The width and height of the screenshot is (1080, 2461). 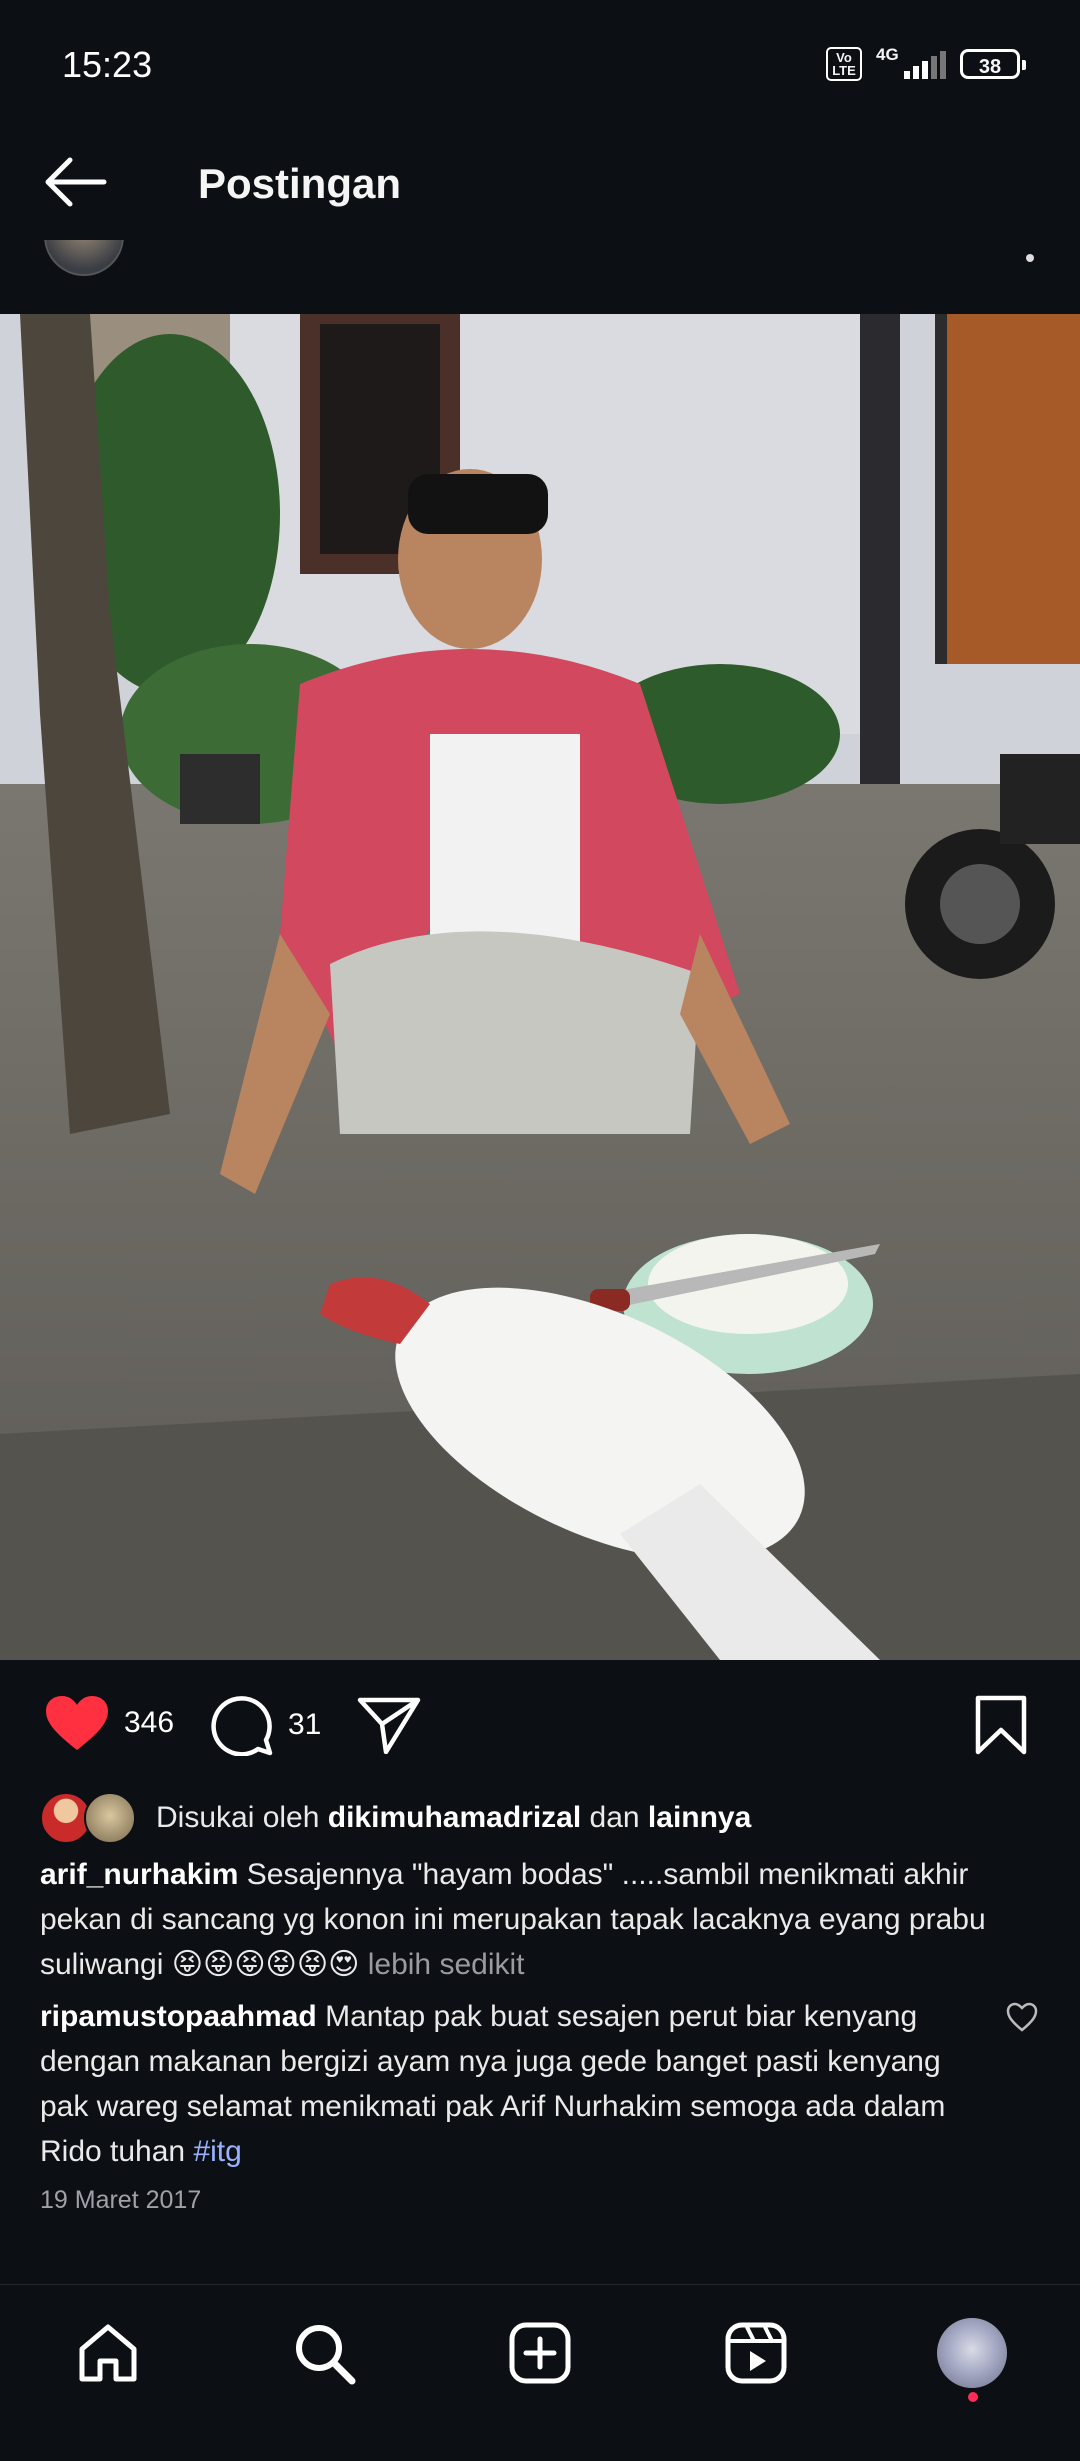 What do you see at coordinates (217, 2151) in the screenshot?
I see `comment-hashtag: #itg` at bounding box center [217, 2151].